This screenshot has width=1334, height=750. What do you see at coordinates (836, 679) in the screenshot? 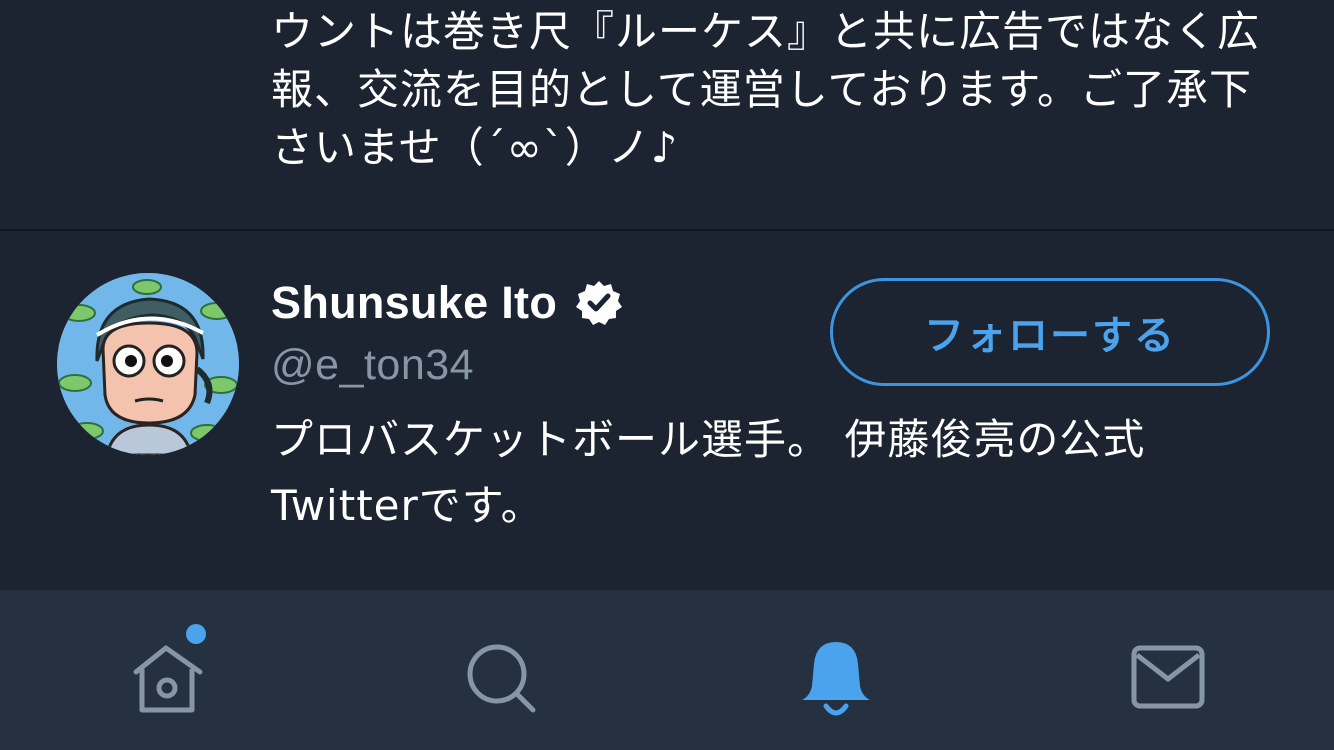
I see `bell-icon` at bounding box center [836, 679].